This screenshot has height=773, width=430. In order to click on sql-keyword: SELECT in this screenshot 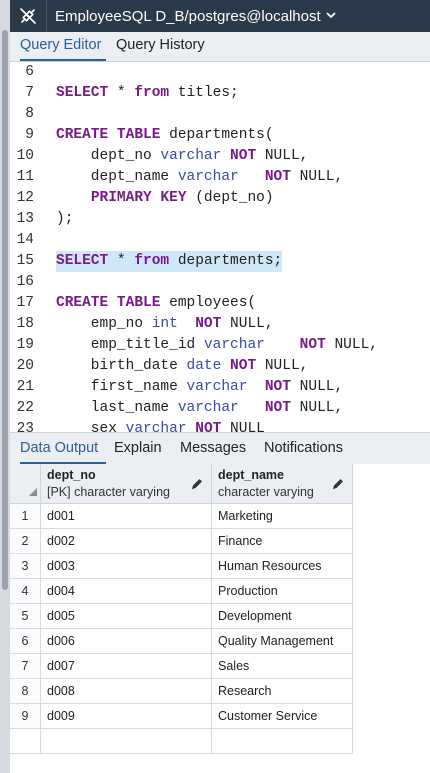, I will do `click(82, 93)`.